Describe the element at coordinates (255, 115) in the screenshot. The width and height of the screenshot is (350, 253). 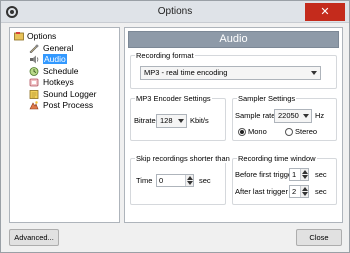
I see `sample-rate-label: Sample rate` at that location.